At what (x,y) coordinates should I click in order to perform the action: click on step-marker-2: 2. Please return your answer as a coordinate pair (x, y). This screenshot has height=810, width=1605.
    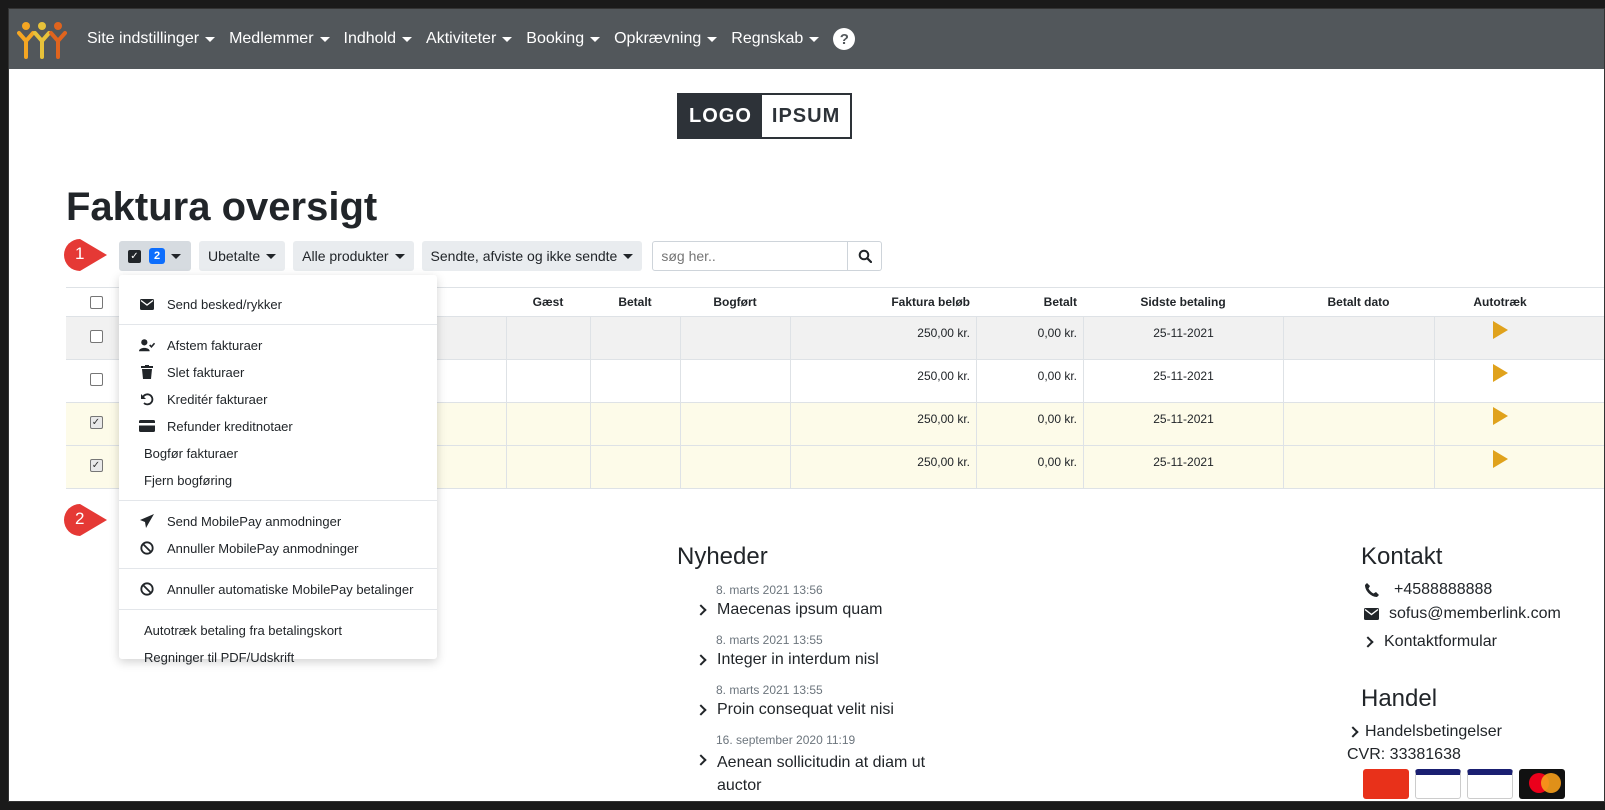
    Looking at the image, I should click on (86, 520).